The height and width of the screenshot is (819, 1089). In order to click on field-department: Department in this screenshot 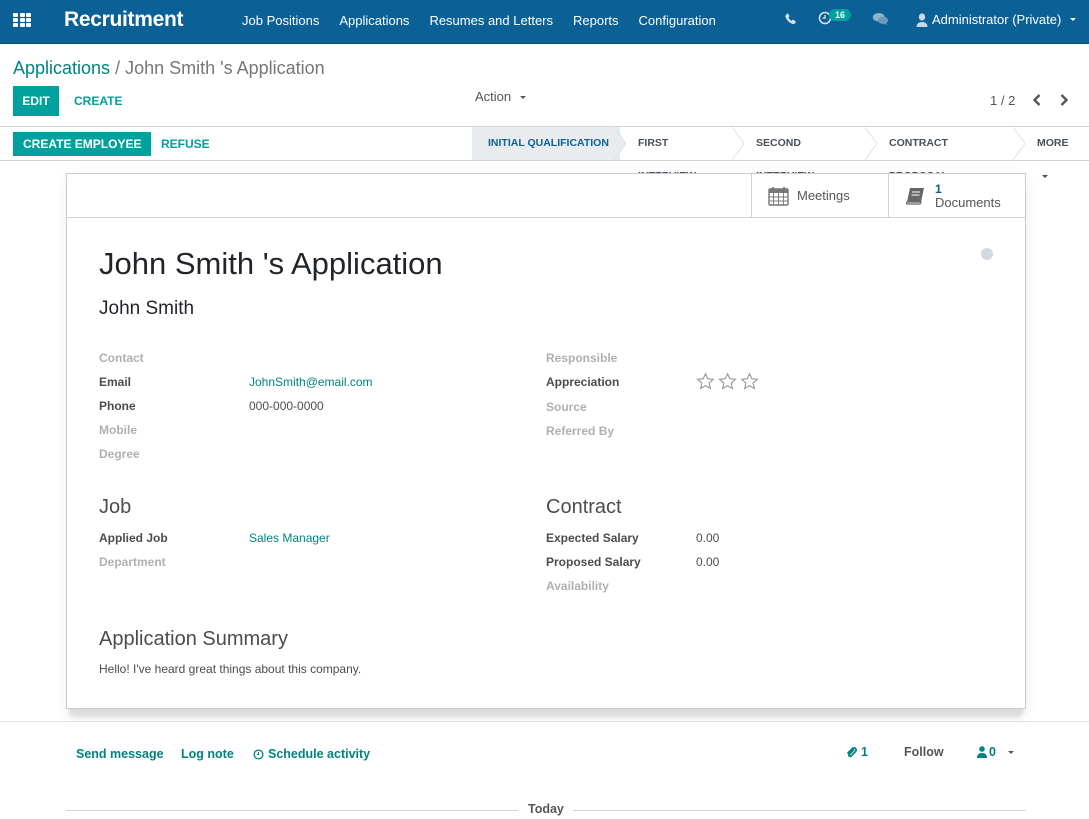, I will do `click(174, 564)`.